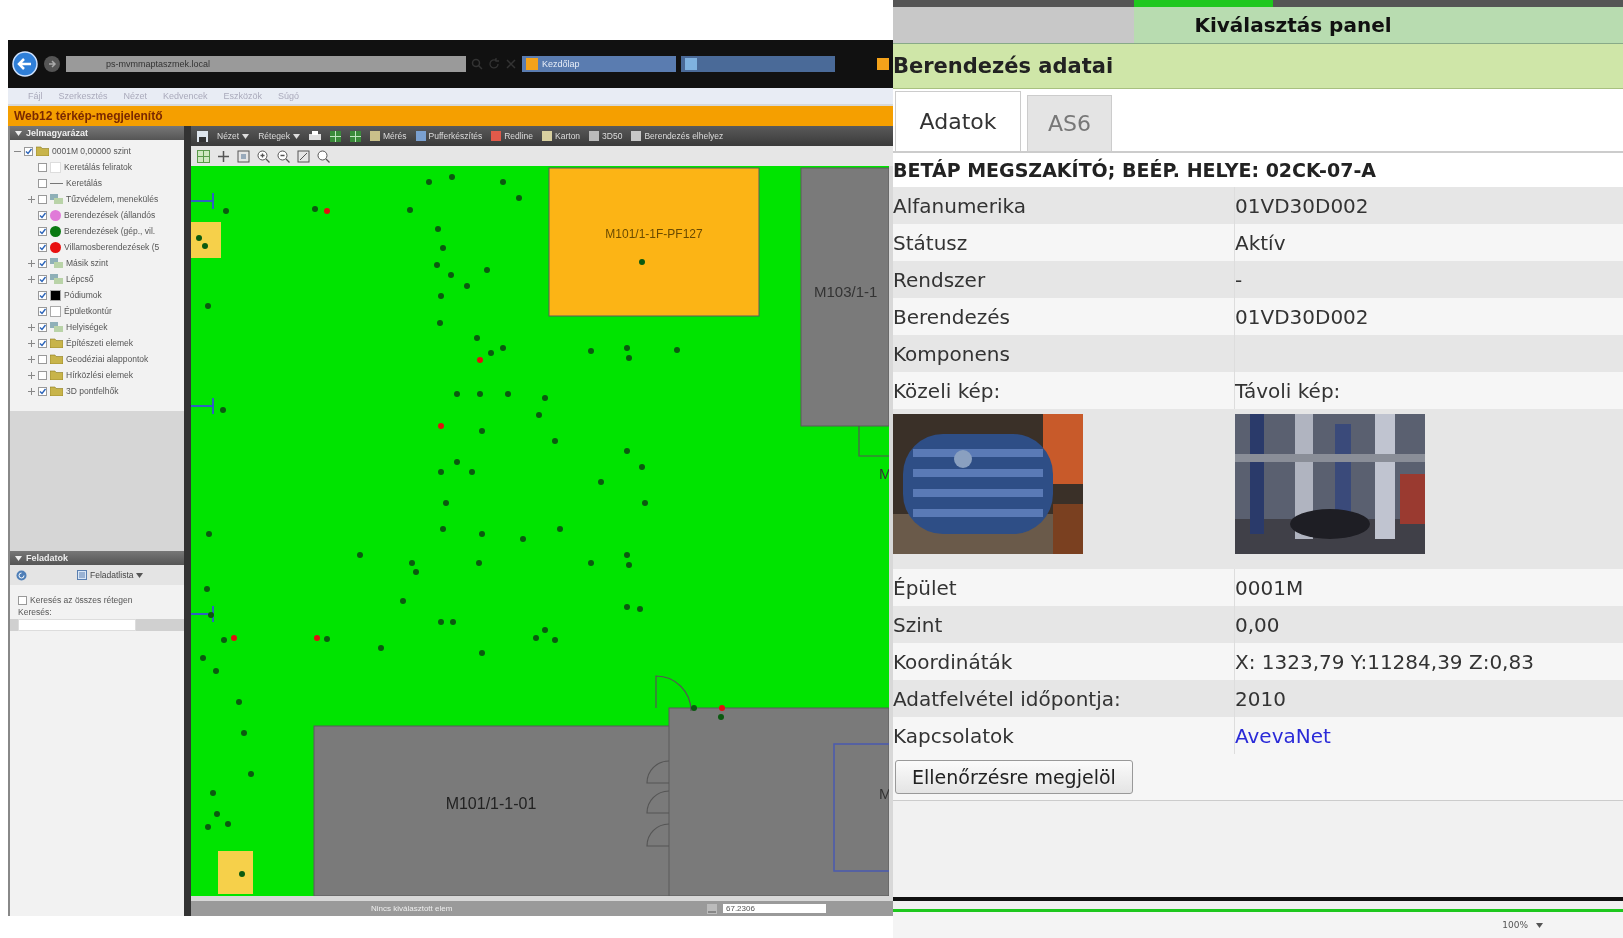 Image resolution: width=1623 pixels, height=938 pixels. I want to click on collapse-icon, so click(18, 558).